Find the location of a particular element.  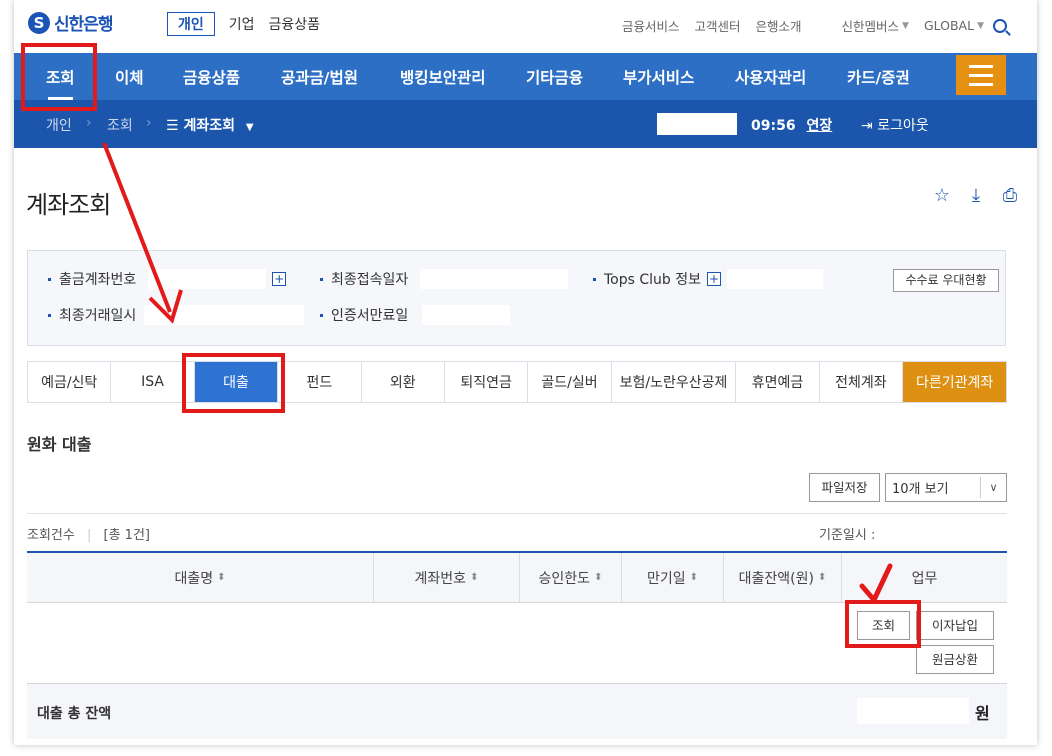

annotation-arrow-line is located at coordinates (137, 227).